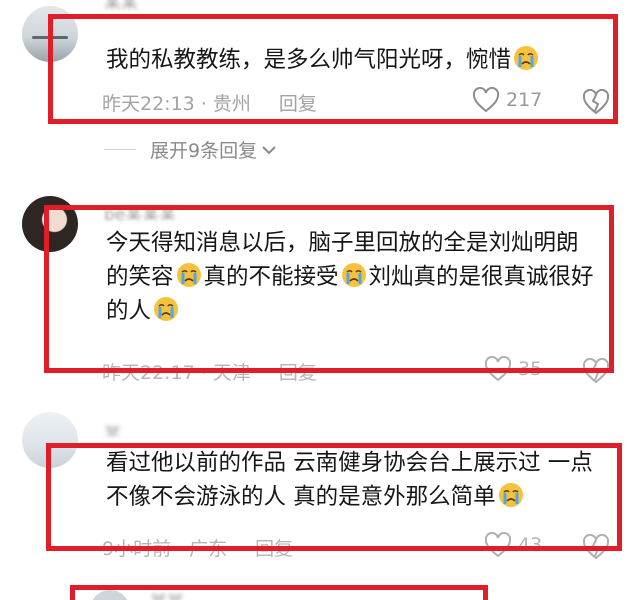 The width and height of the screenshot is (640, 600). I want to click on like-button: 217, so click(507, 100).